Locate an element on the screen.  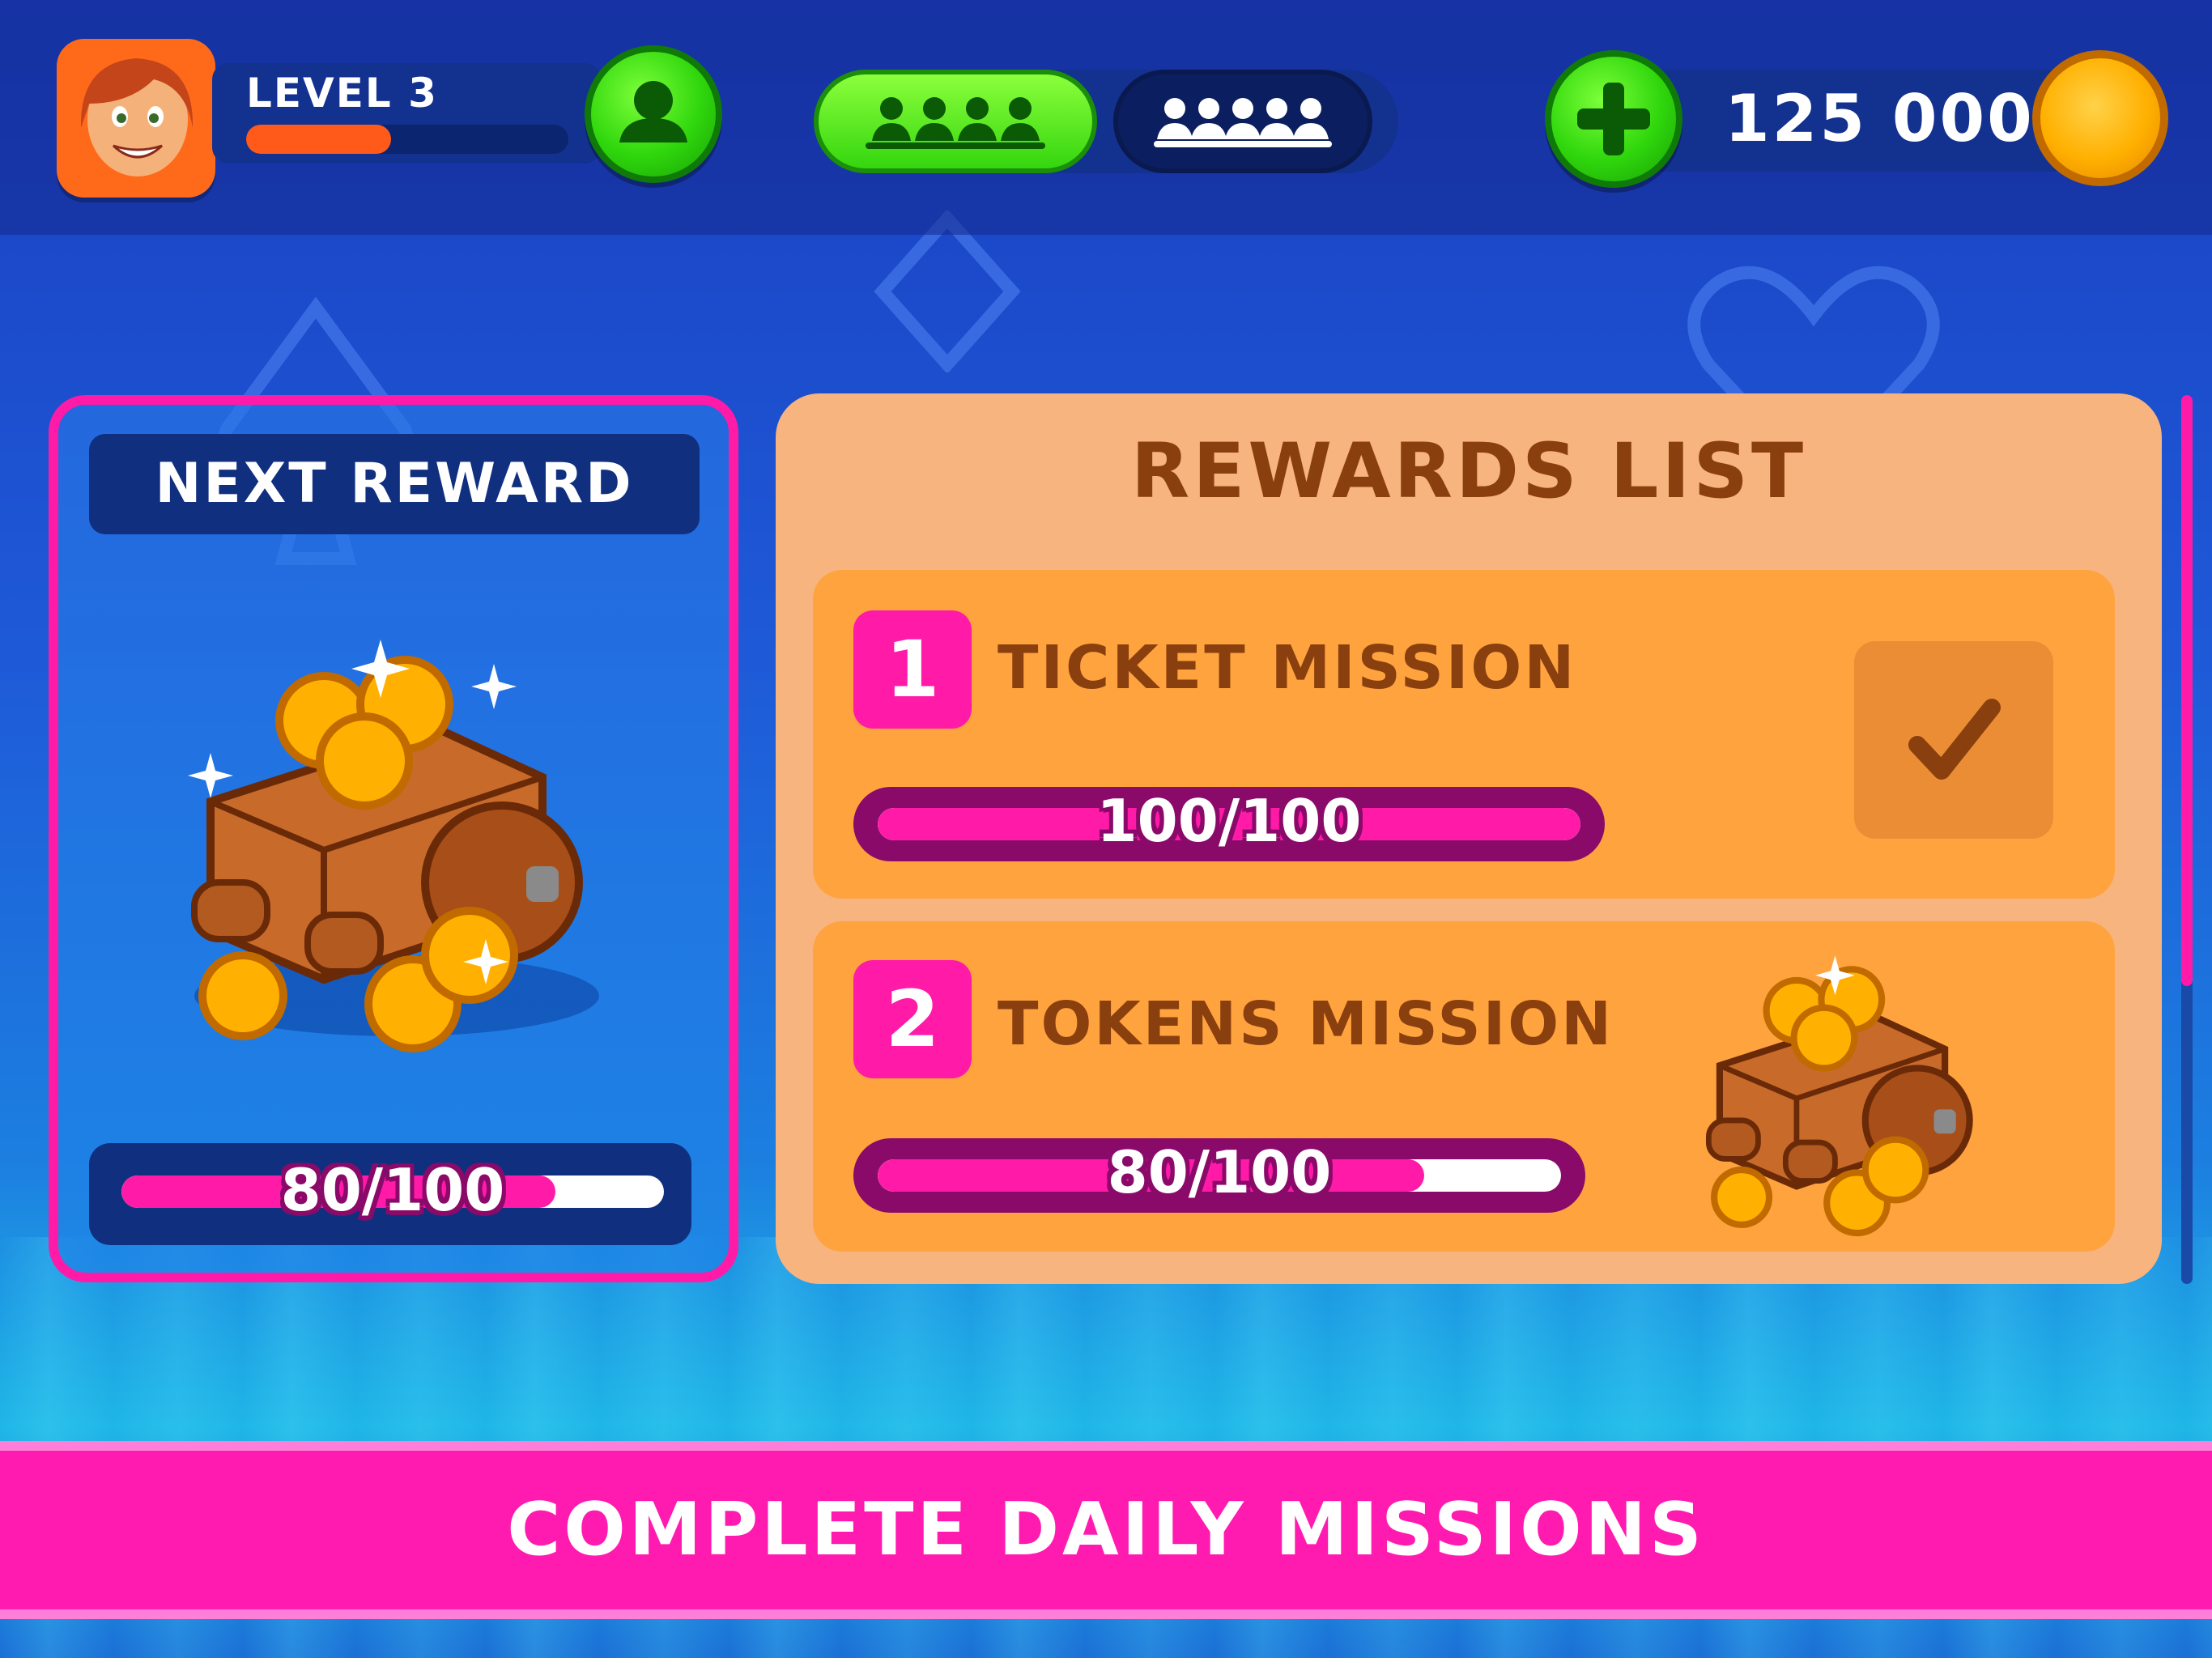
avatar-face-icon is located at coordinates (137, 117).